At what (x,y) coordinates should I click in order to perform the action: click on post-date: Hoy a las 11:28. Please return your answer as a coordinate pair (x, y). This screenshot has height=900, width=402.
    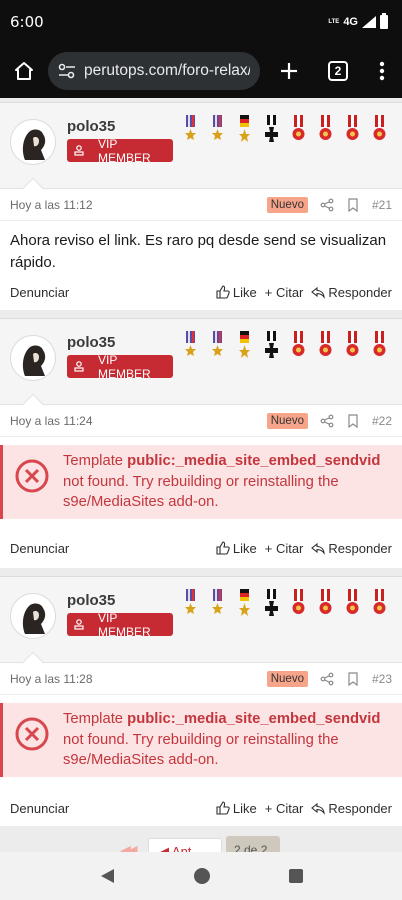
    Looking at the image, I should click on (138, 679).